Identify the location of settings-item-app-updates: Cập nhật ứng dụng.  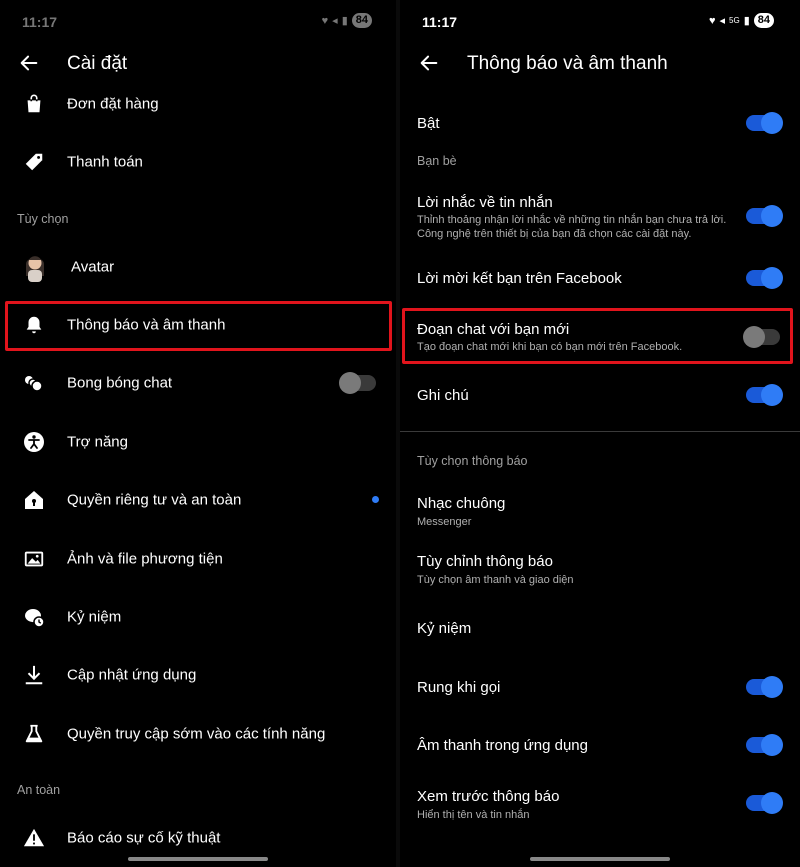
(198, 675).